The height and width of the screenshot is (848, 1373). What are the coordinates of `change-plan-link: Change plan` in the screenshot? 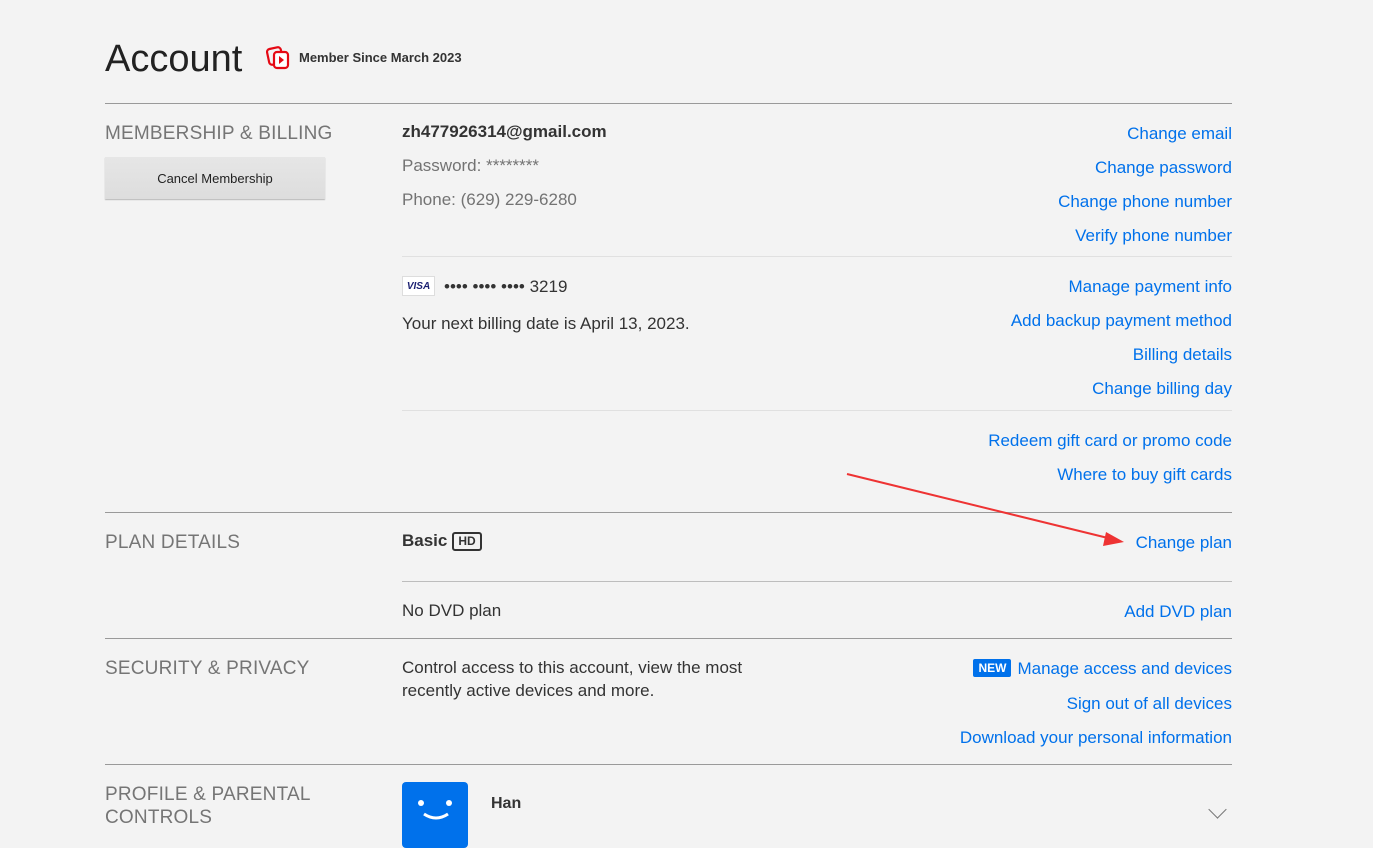 It's located at (1184, 543).